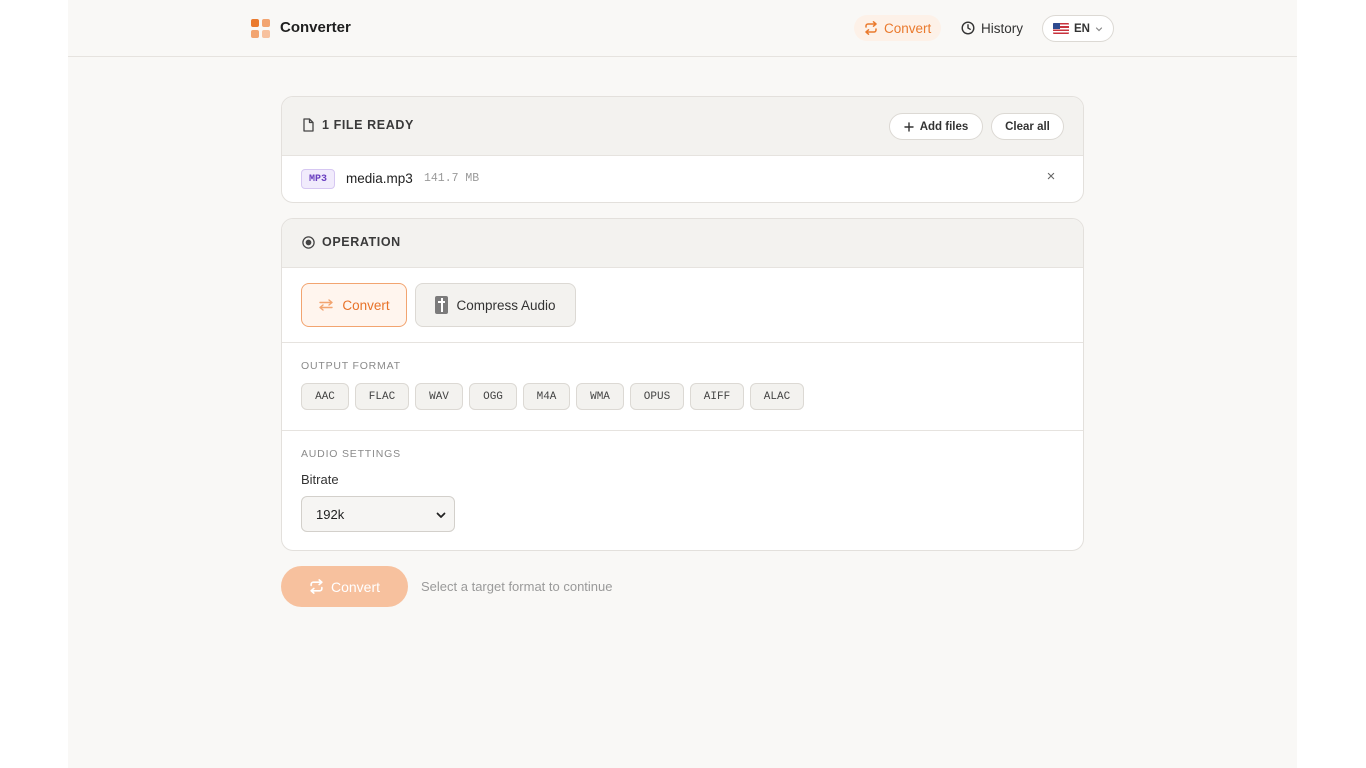 The width and height of the screenshot is (1366, 768). What do you see at coordinates (355, 586) in the screenshot?
I see `convert-action-label: Convert` at bounding box center [355, 586].